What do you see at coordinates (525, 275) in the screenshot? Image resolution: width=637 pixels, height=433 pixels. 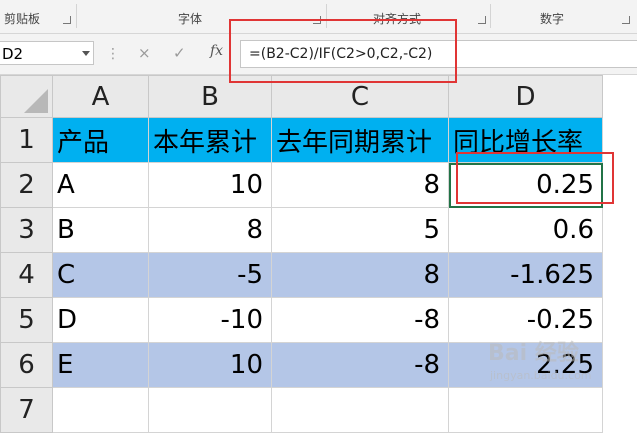 I see `table-cell: -1.625` at bounding box center [525, 275].